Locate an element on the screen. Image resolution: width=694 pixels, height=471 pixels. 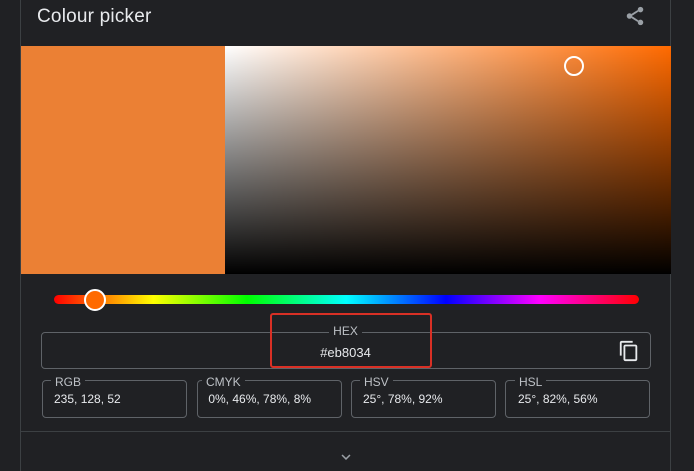
cmyk-label: CMYK is located at coordinates (223, 382).